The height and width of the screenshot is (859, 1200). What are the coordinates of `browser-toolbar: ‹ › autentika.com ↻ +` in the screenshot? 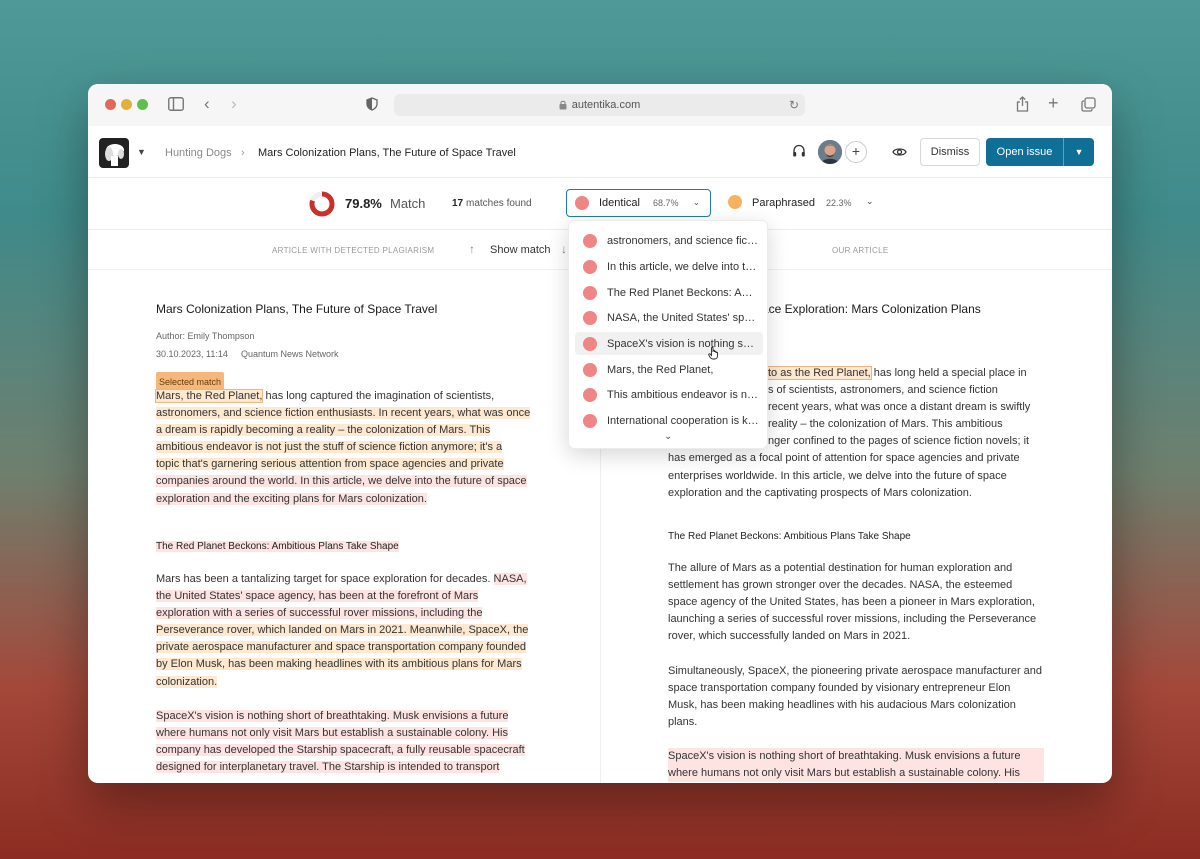 It's located at (600, 105).